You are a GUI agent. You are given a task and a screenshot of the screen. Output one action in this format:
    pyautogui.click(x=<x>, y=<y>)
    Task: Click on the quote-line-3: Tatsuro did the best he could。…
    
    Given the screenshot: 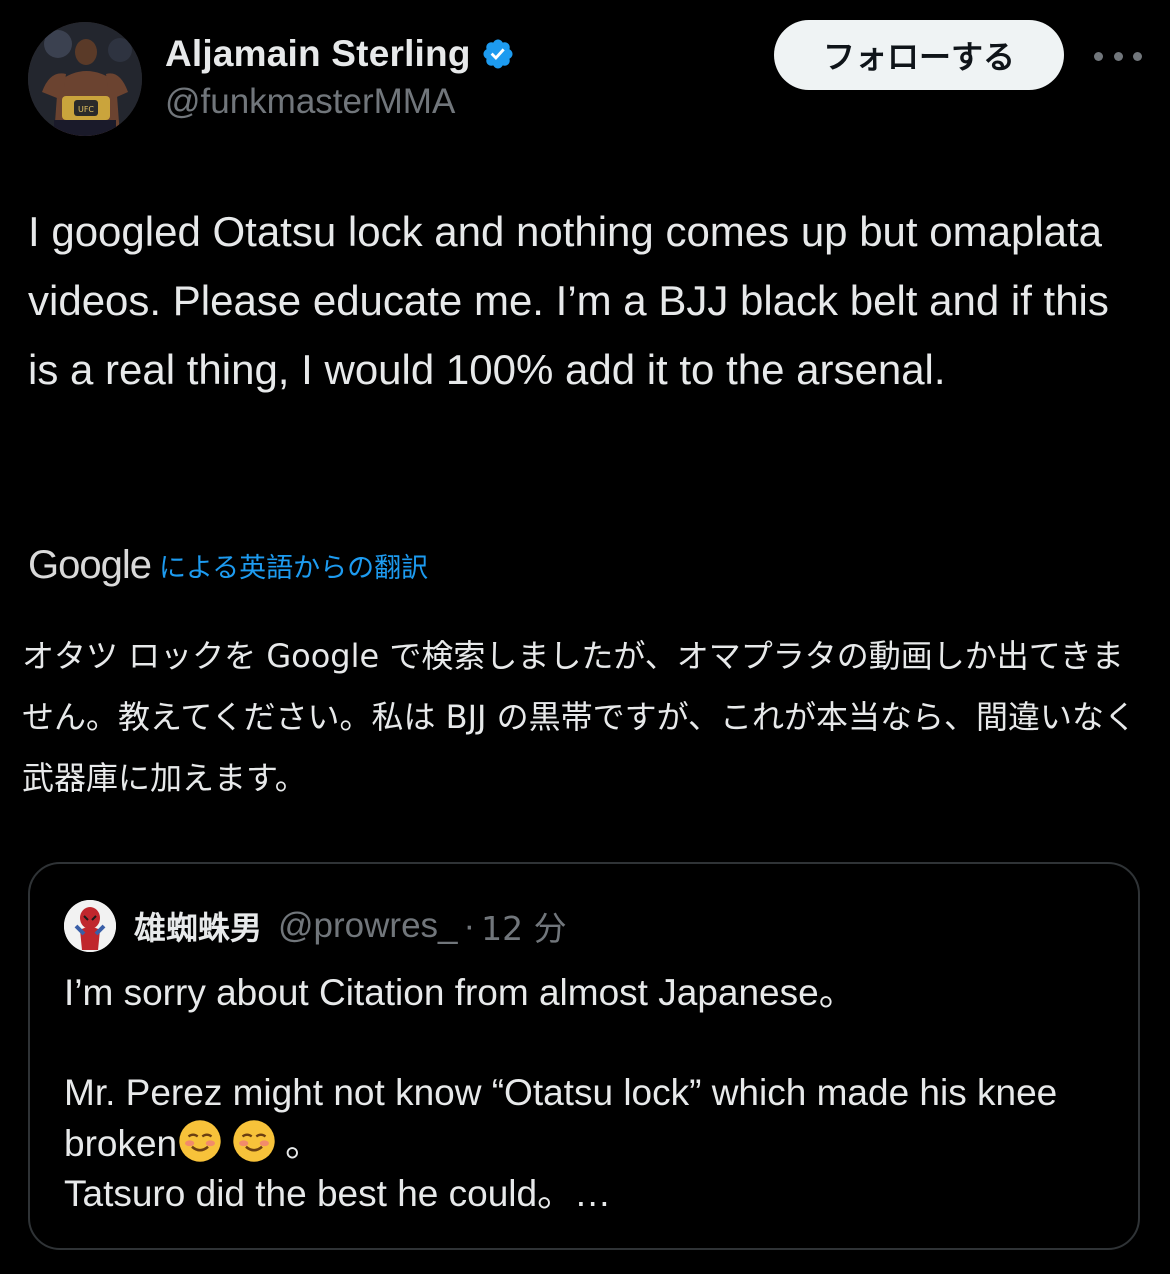 What is the action you would take?
    pyautogui.click(x=338, y=1193)
    